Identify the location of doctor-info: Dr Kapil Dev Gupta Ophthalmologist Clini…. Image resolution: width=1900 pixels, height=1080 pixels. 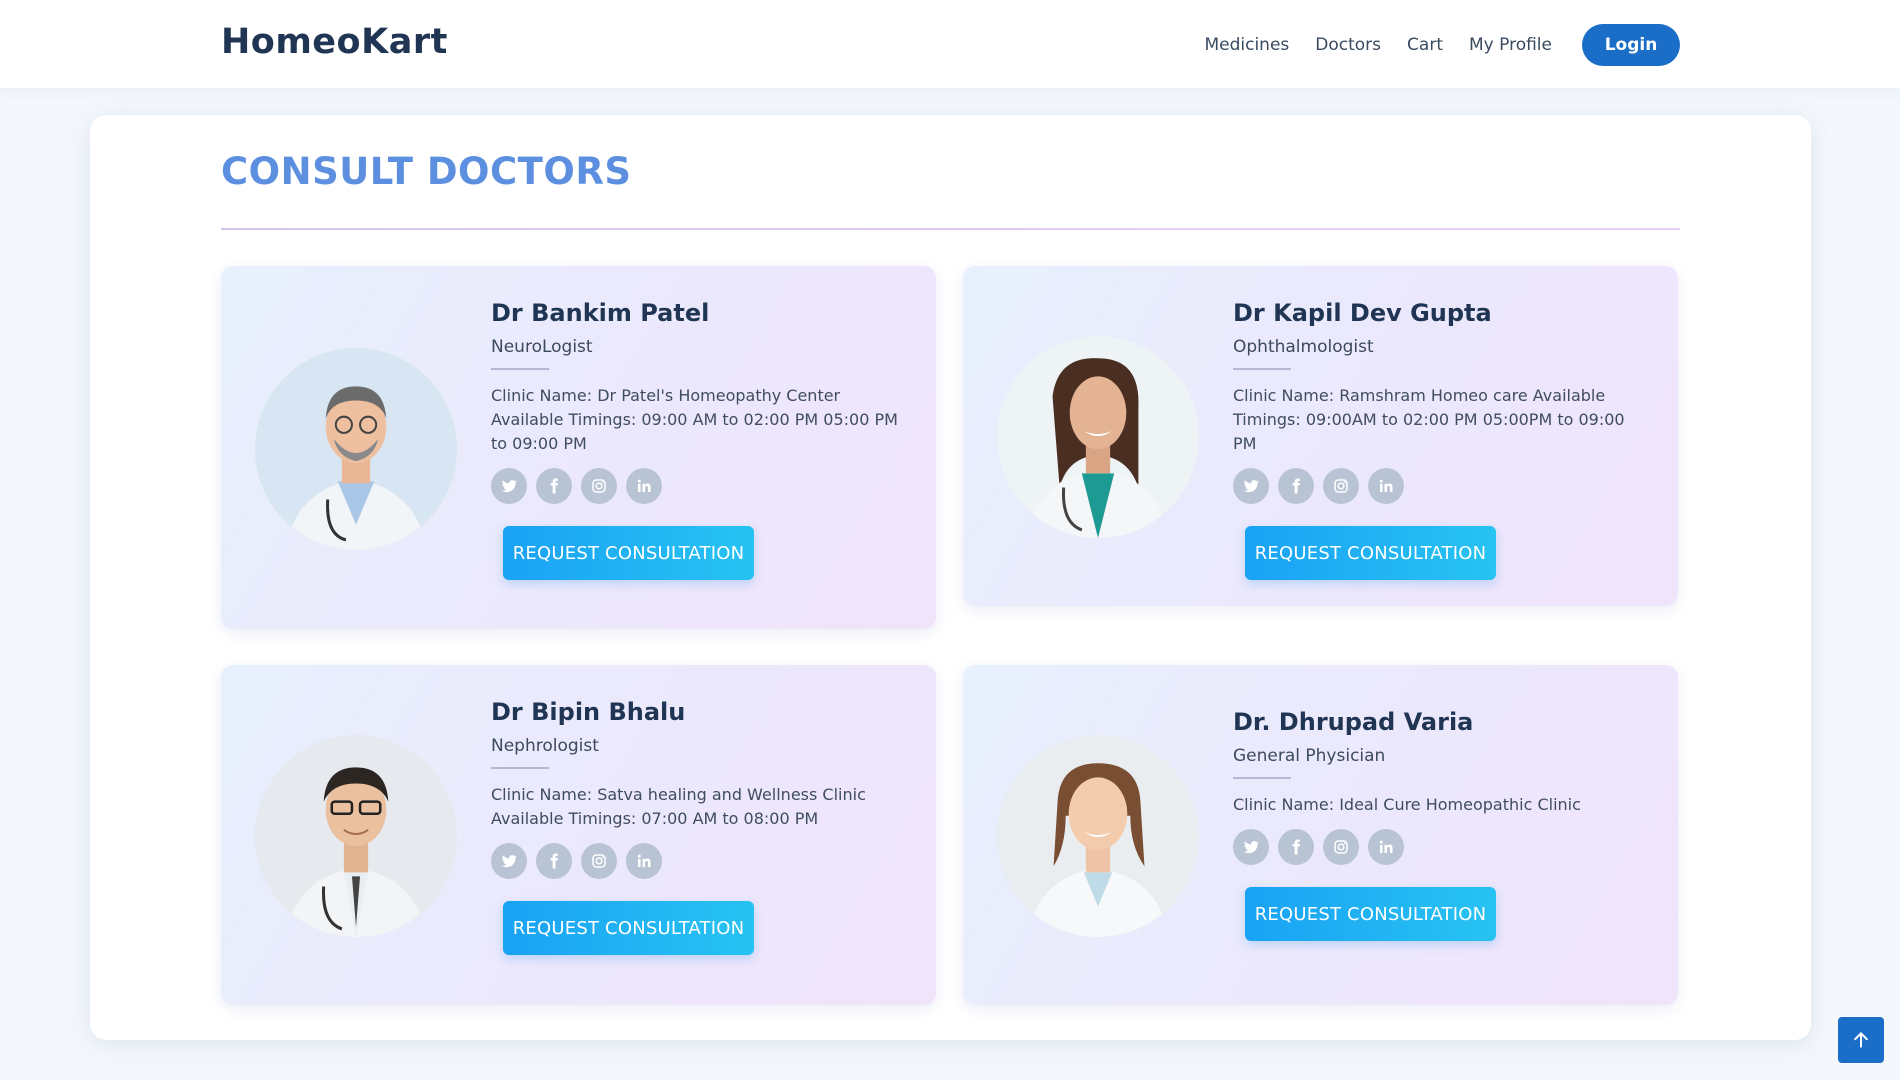
(1440, 439).